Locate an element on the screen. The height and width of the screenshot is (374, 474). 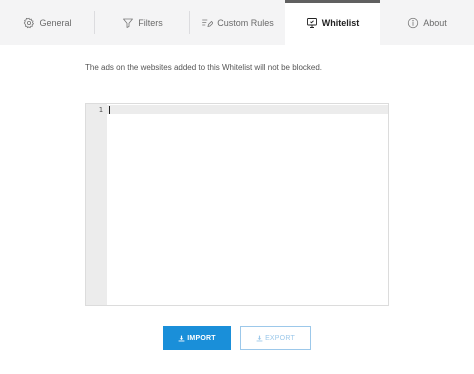
tab-general-label: General is located at coordinates (55, 22).